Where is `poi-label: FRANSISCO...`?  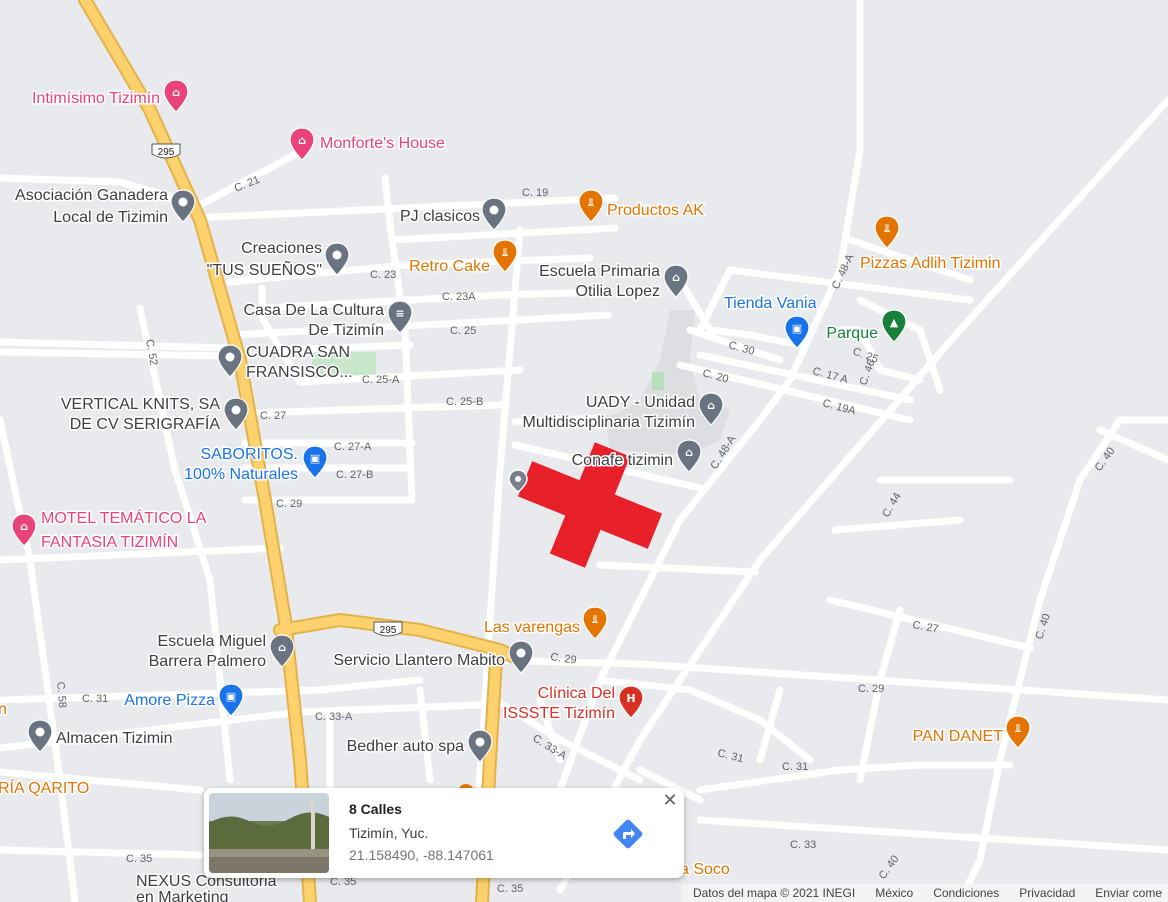
poi-label: FRANSISCO... is located at coordinates (300, 373).